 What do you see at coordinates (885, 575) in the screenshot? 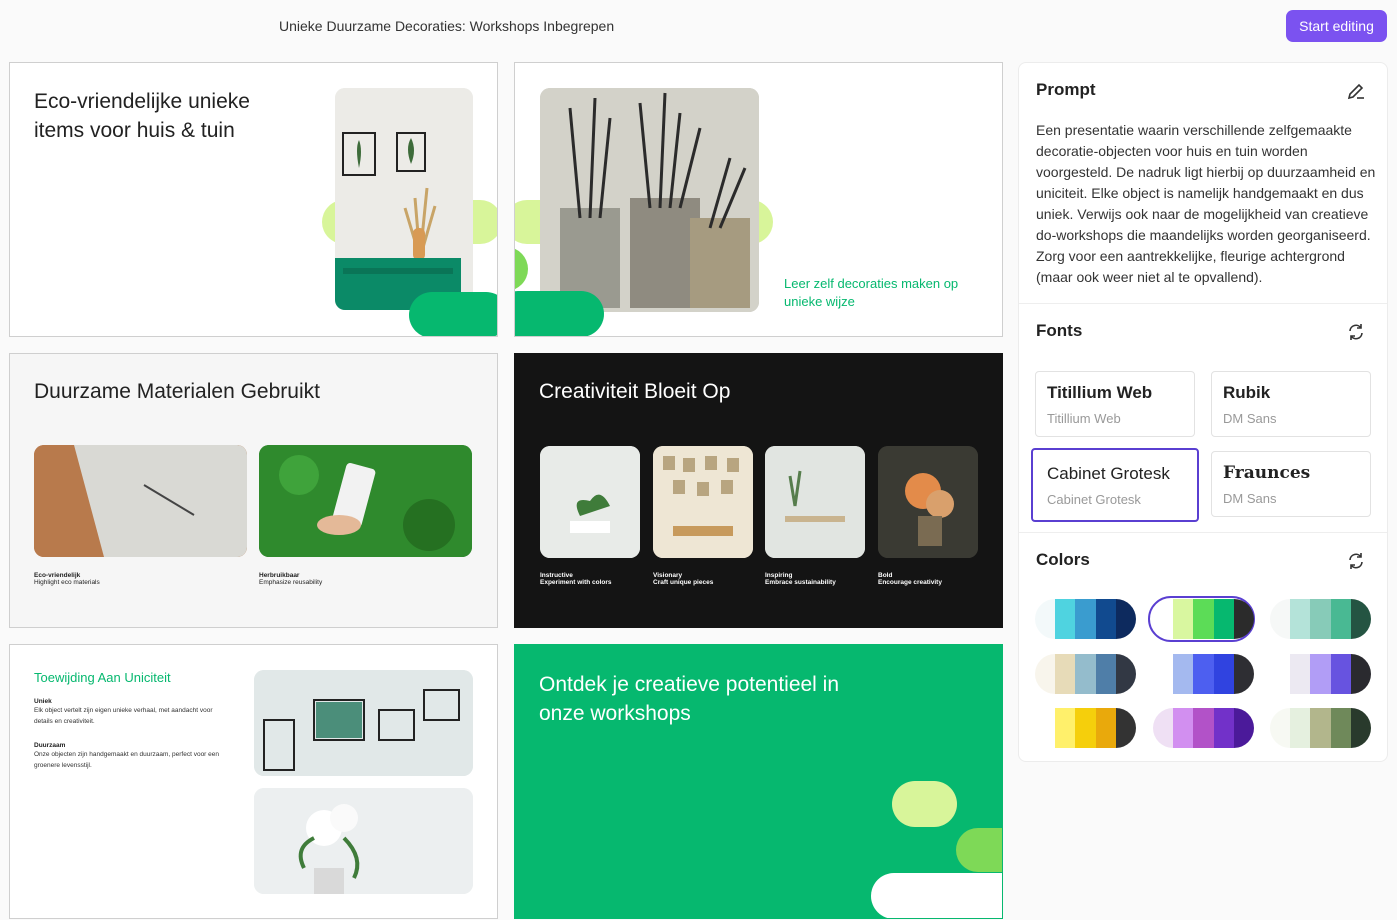
I see `item-heading: Bold` at bounding box center [885, 575].